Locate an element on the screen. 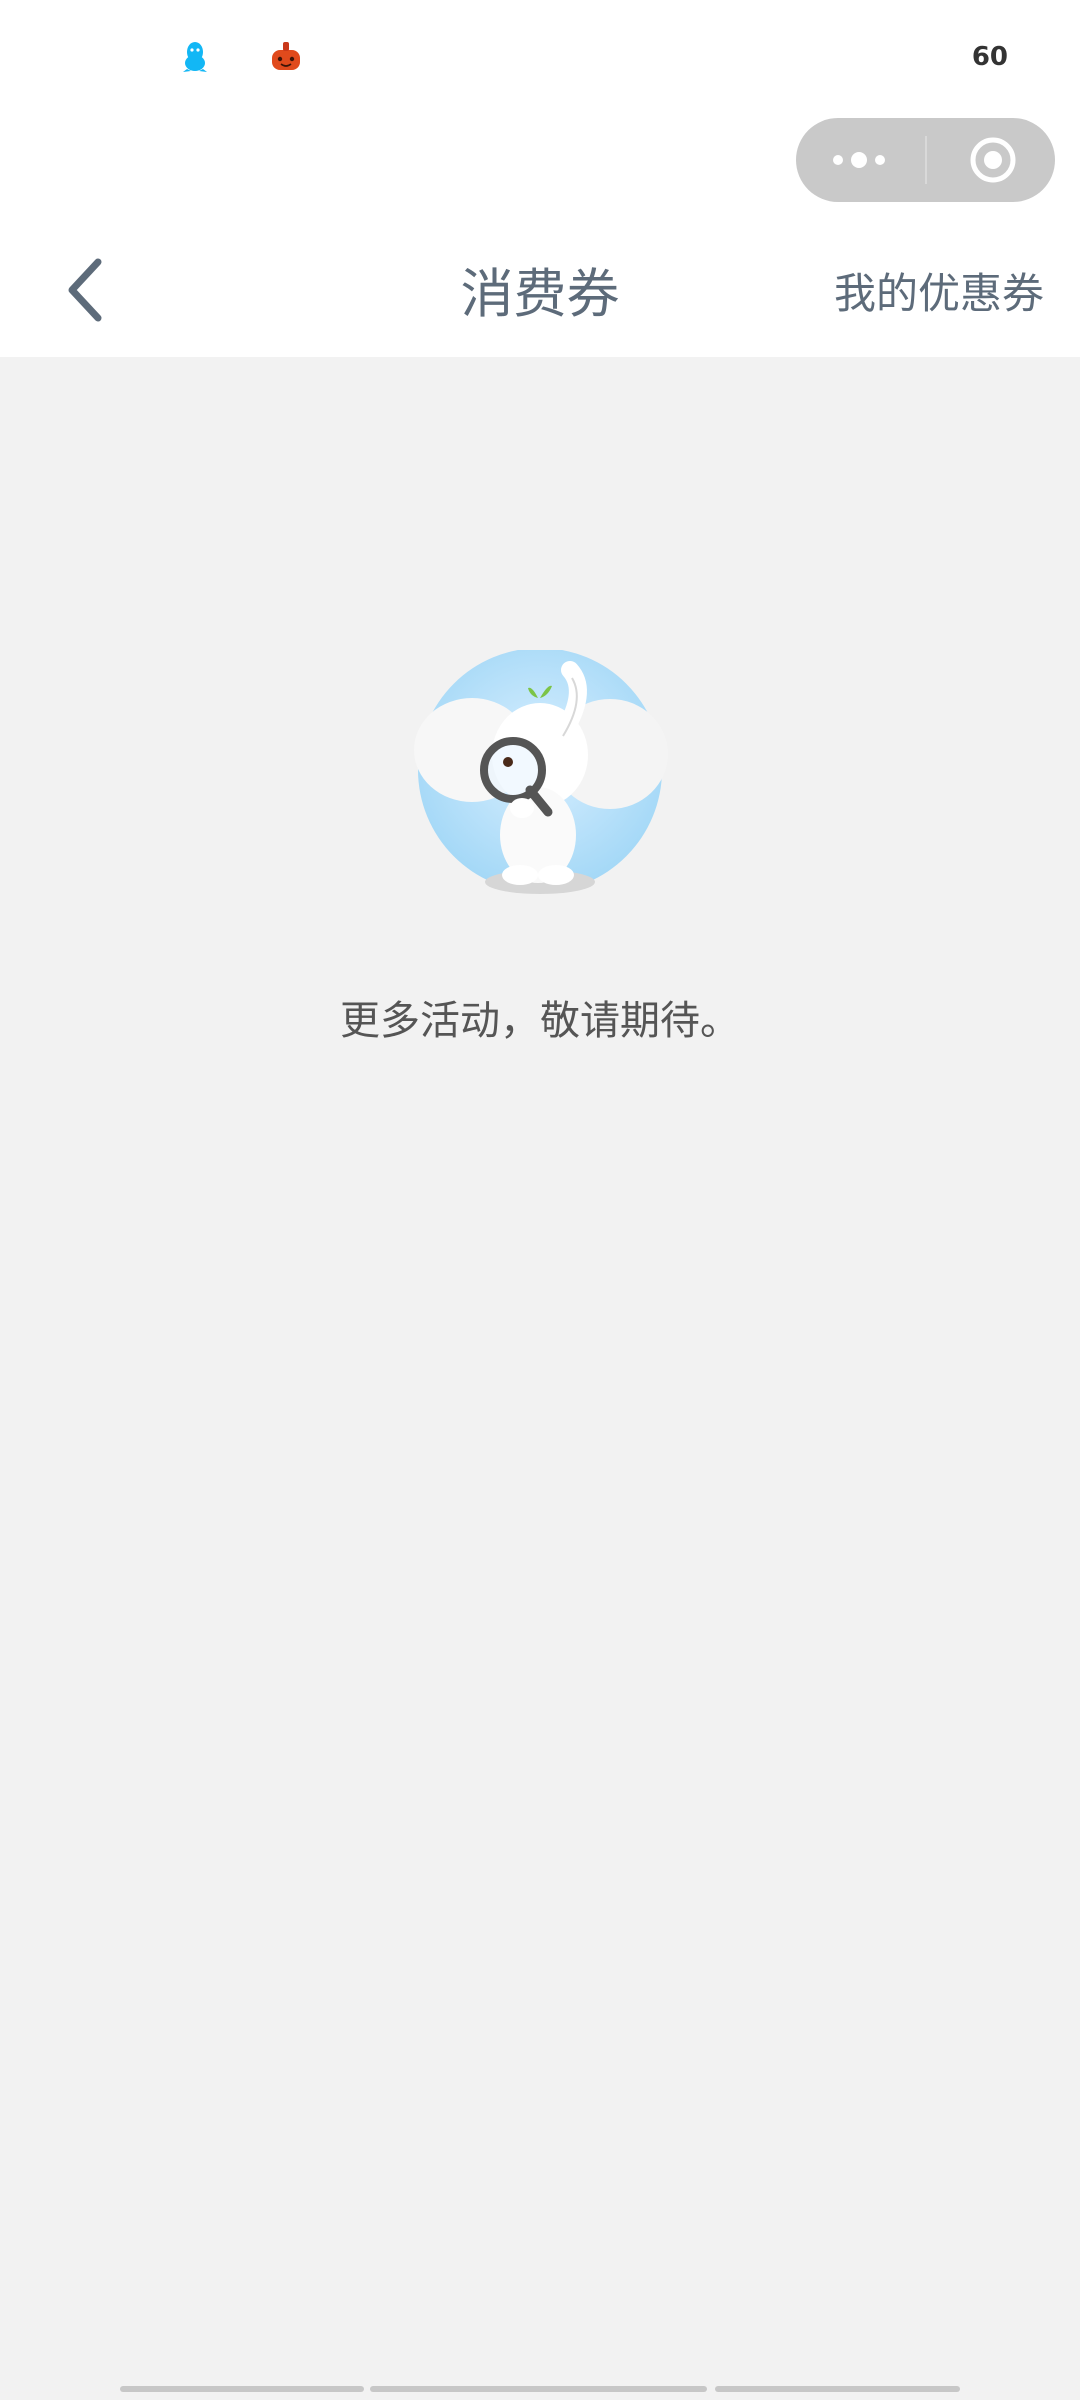 This screenshot has width=1080, height=2400. more-dots-icon is located at coordinates (859, 160).